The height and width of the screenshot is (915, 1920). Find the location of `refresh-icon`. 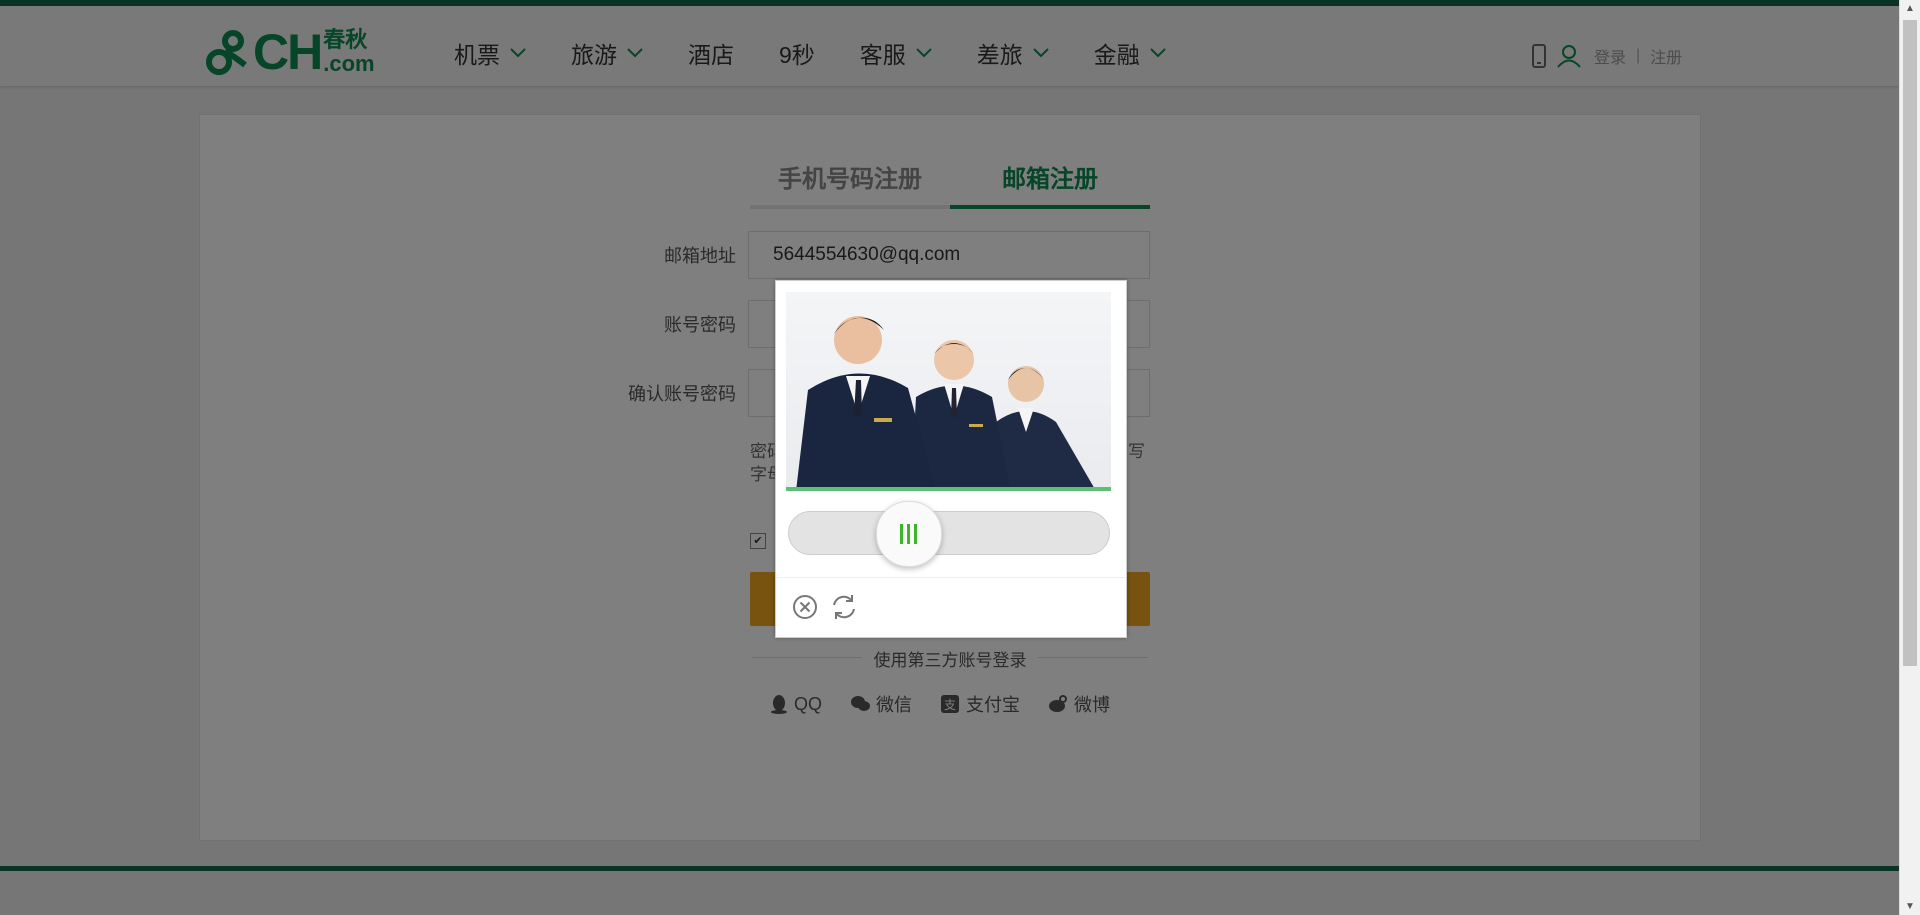

refresh-icon is located at coordinates (844, 607).